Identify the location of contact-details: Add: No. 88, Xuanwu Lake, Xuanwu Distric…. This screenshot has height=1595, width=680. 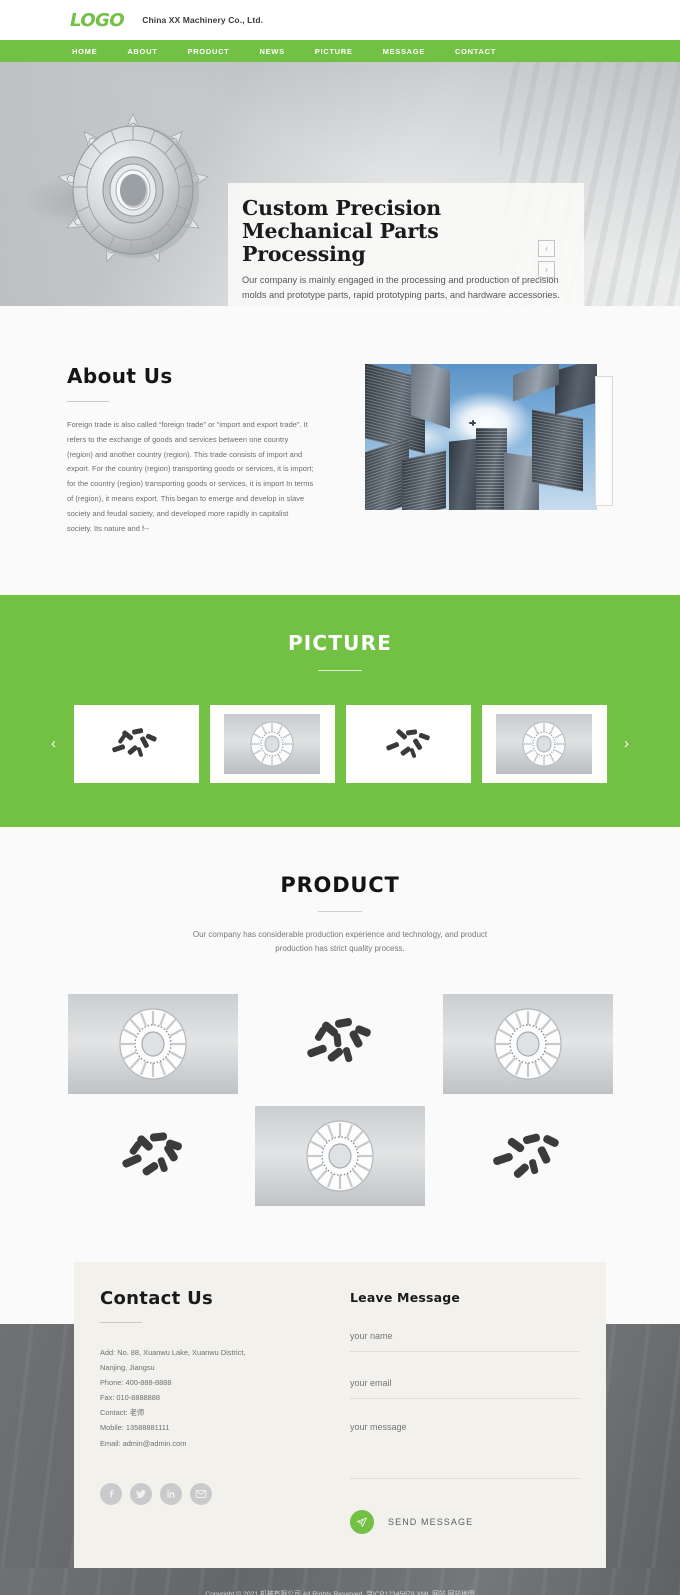
(216, 1398).